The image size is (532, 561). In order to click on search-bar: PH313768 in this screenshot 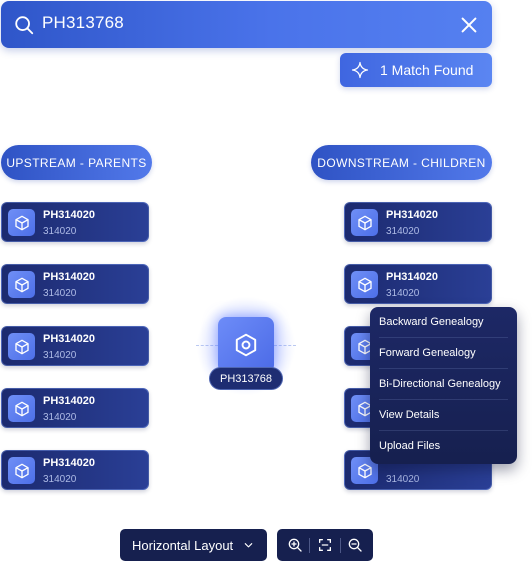, I will do `click(246, 24)`.